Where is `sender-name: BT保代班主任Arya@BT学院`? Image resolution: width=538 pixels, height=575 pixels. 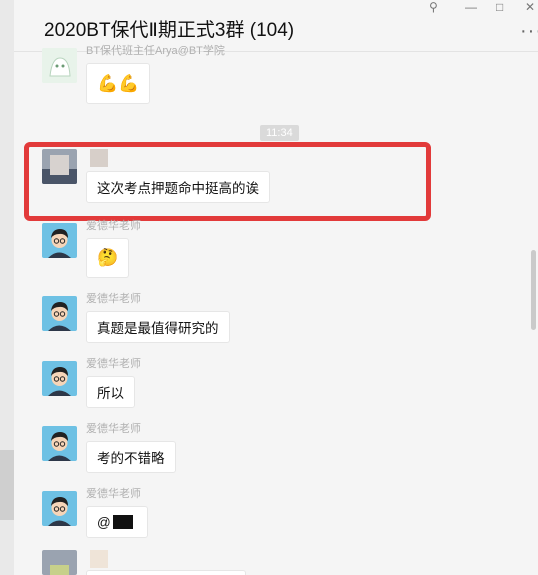
sender-name: BT保代班主任Arya@BT学院 is located at coordinates (155, 51).